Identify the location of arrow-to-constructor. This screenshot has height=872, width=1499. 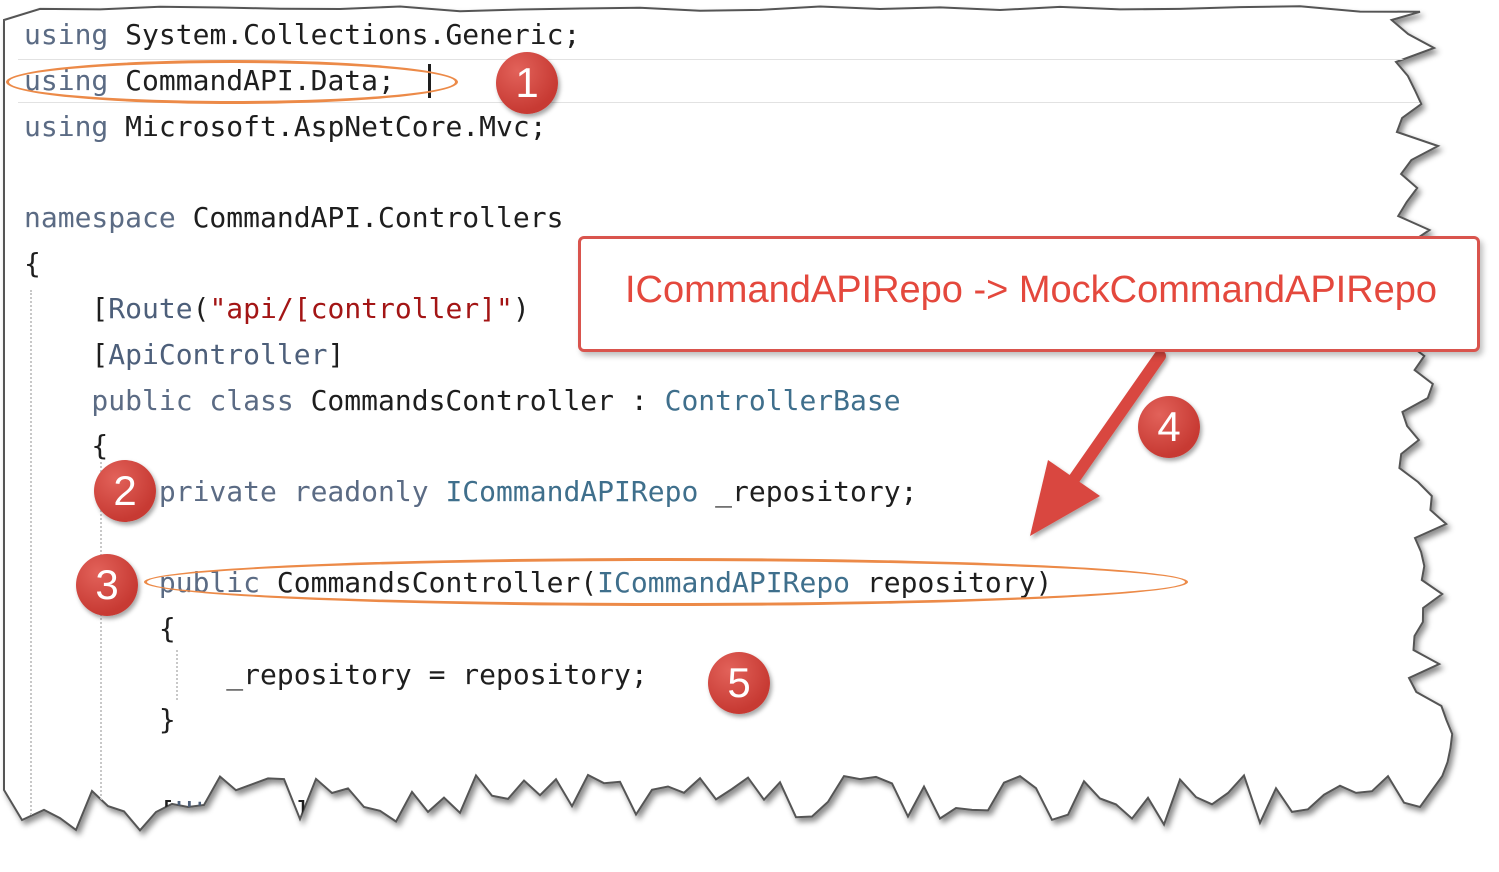
(1098, 443).